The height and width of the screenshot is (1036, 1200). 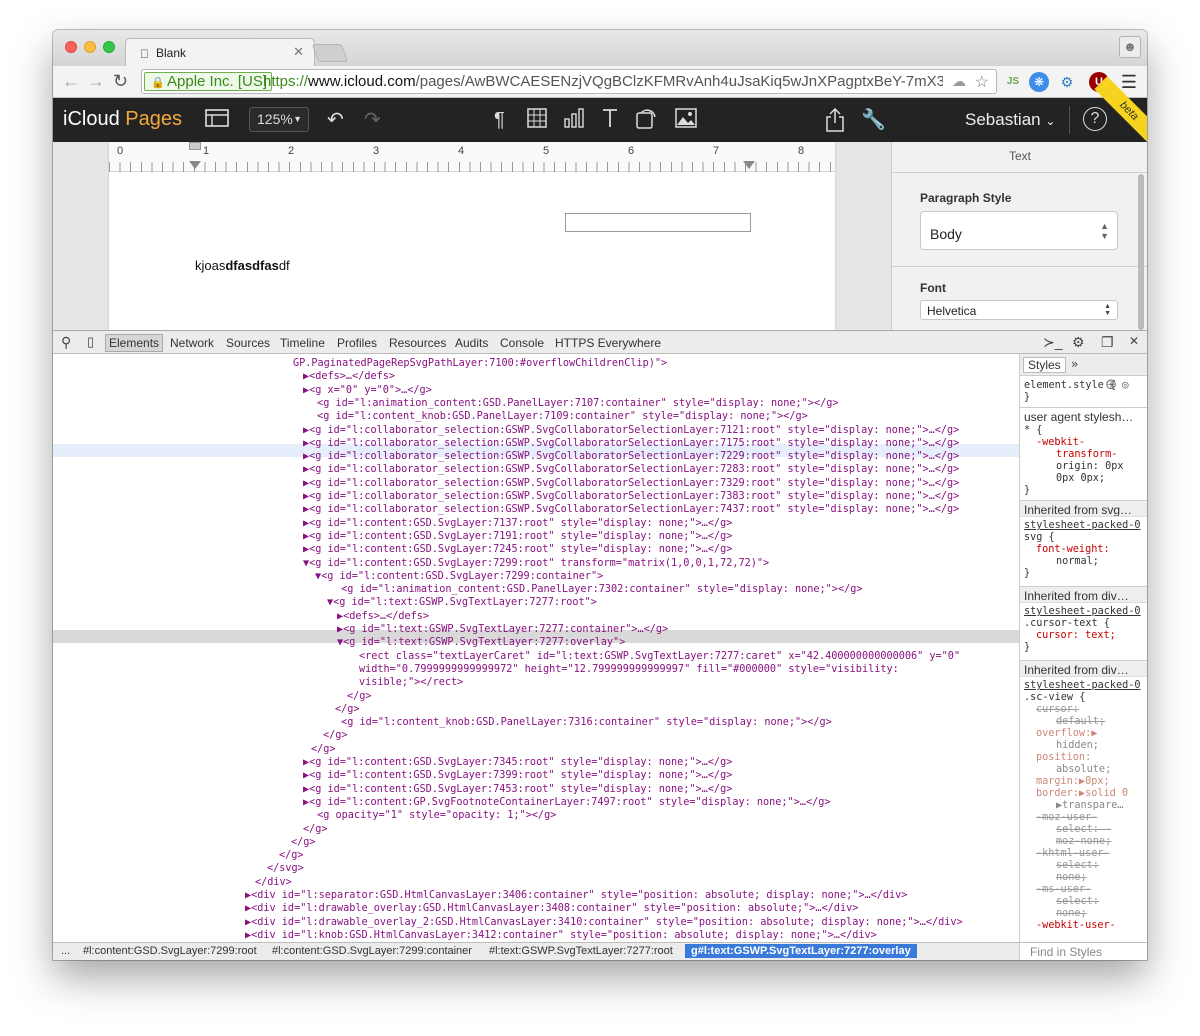 What do you see at coordinates (71, 81) in the screenshot?
I see `back-icon: ←` at bounding box center [71, 81].